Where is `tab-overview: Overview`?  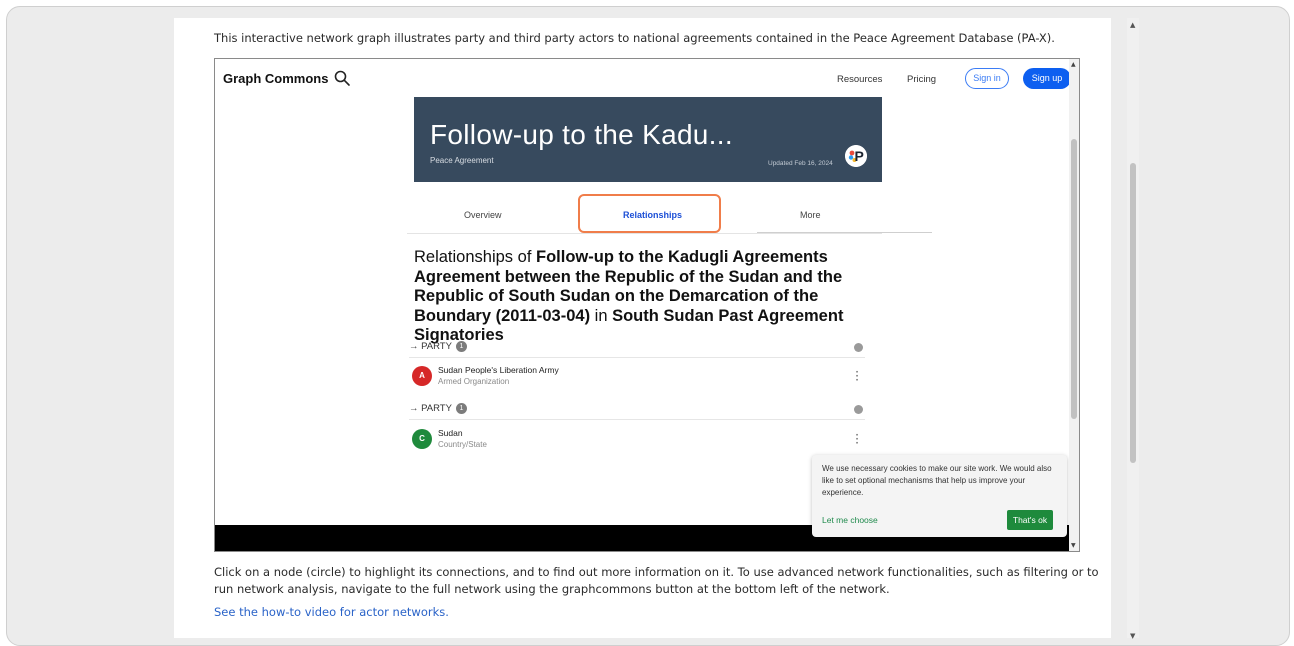
tab-overview: Overview is located at coordinates (483, 215).